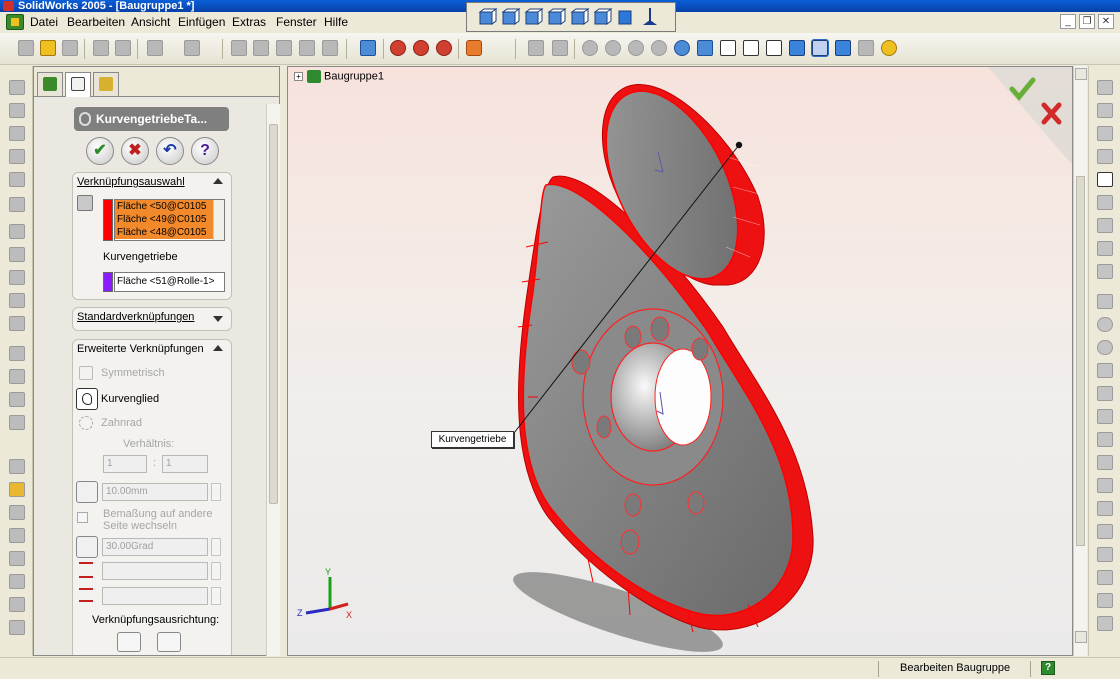 The height and width of the screenshot is (679, 1120). I want to click on select-icon, so click(1105, 87).